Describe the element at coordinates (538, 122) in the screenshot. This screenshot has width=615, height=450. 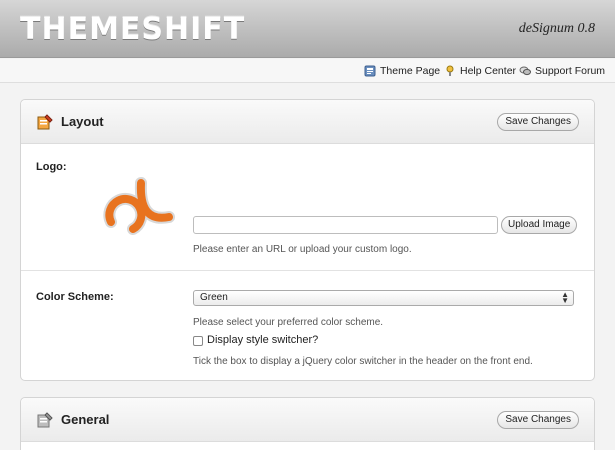
I see `layout-save-button: Save Changes` at that location.